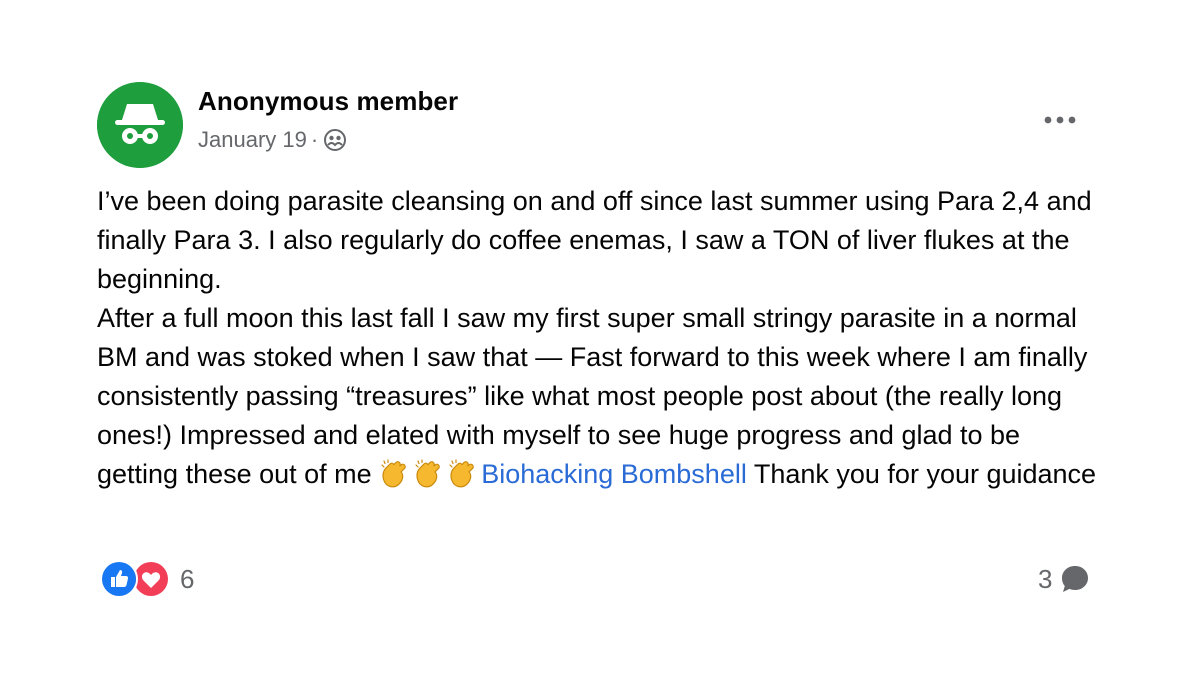 This screenshot has width=1200, height=676. I want to click on post-date: January 19, so click(252, 140).